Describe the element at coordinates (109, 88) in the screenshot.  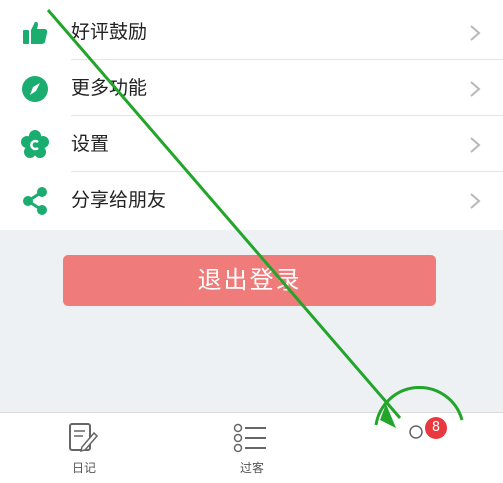
I see `menu-item-label: 更多功能` at that location.